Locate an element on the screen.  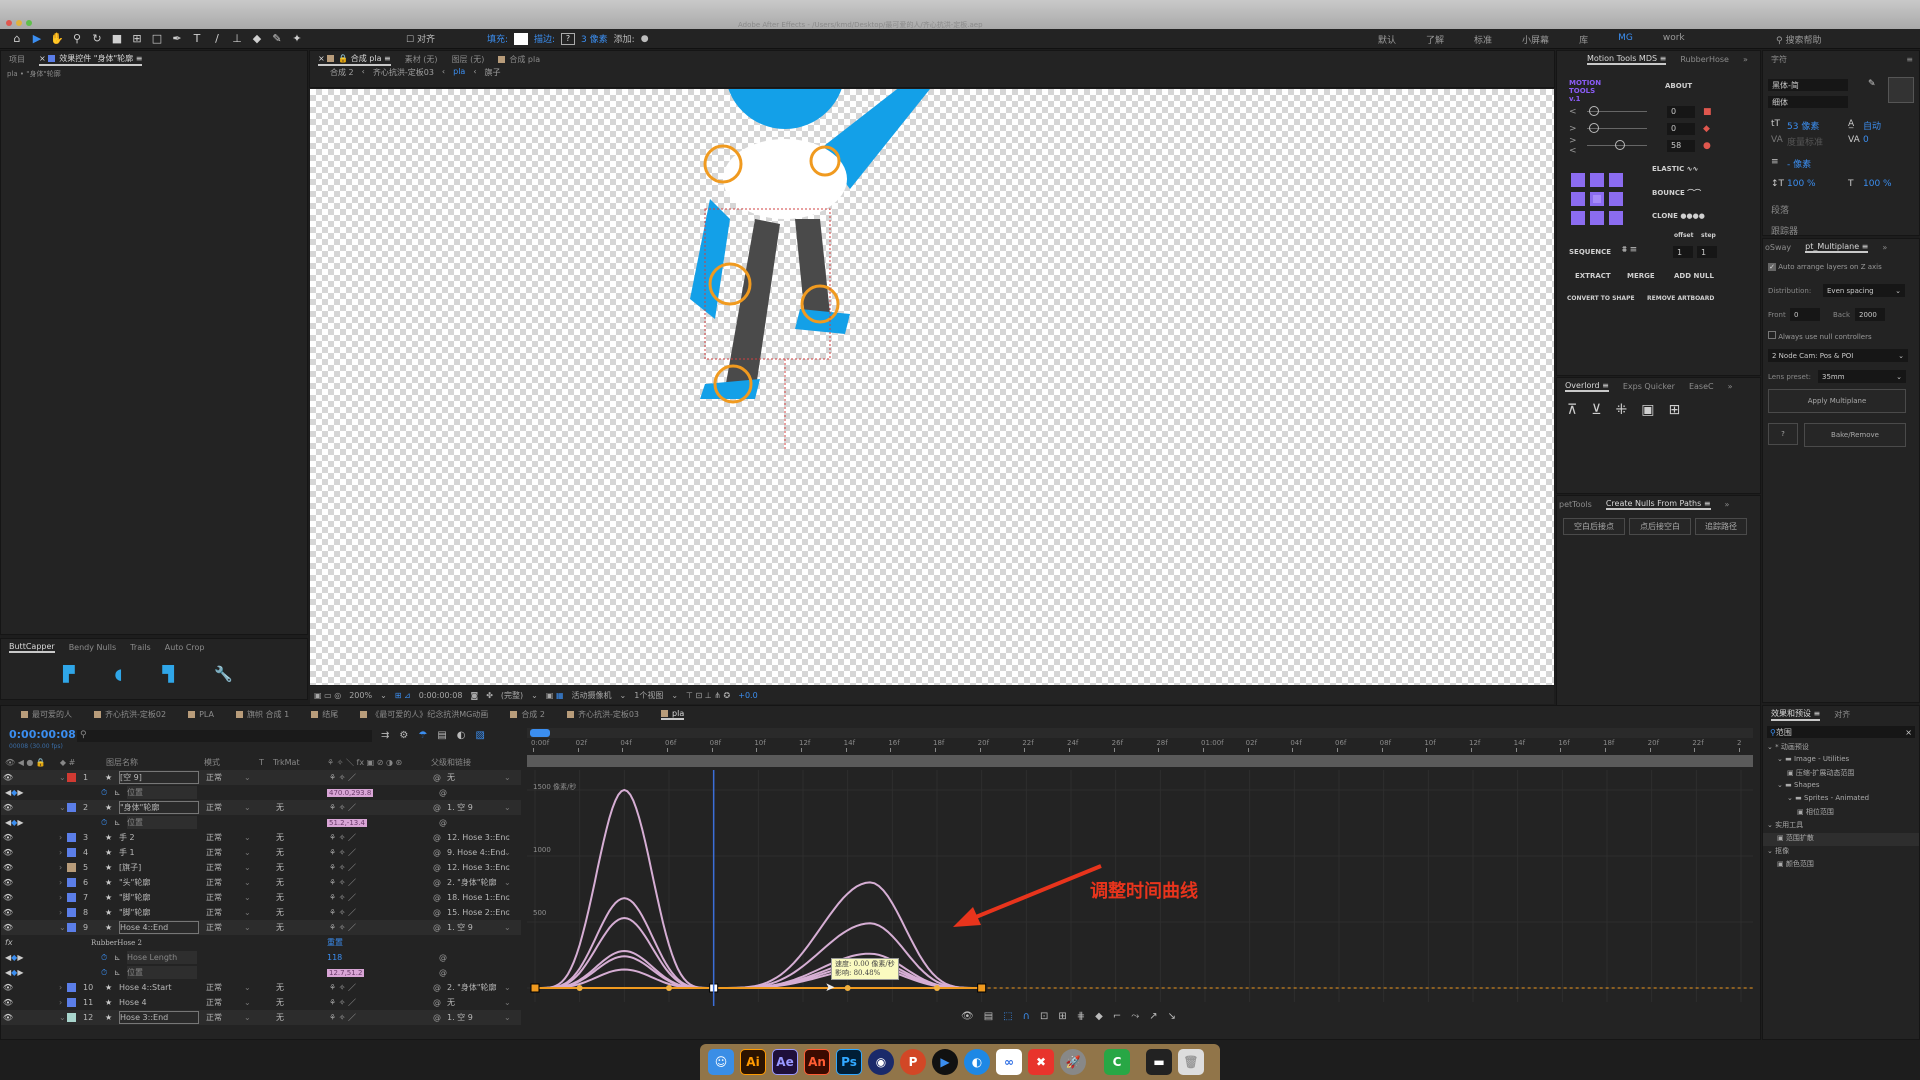
dock-app-launchpad: 🚀 is located at coordinates (1073, 1062).